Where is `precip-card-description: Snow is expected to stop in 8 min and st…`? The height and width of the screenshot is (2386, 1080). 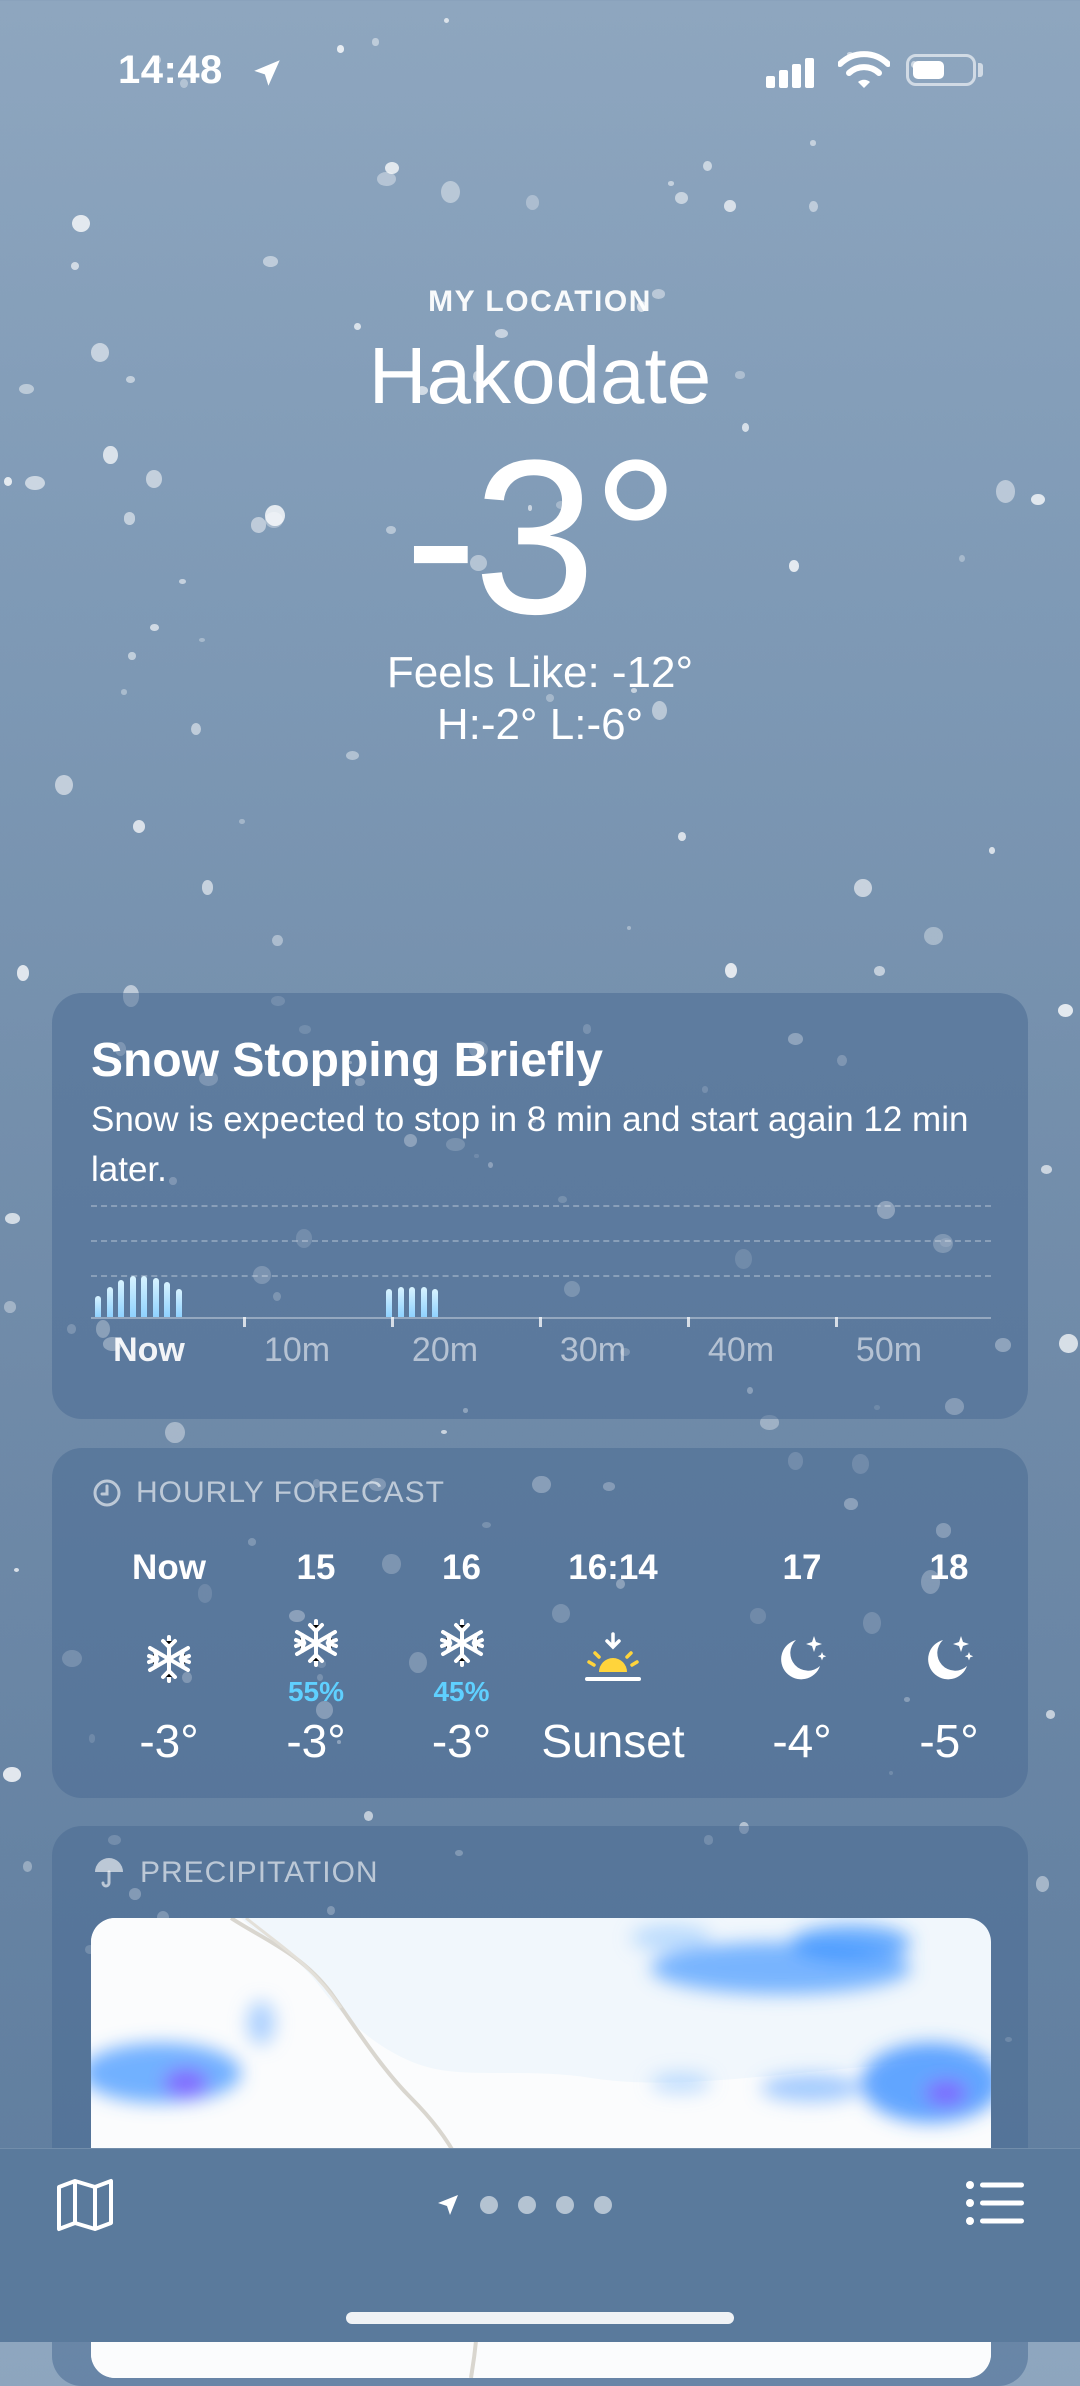
precip-card-description: Snow is expected to stop in 8 min and st… is located at coordinates (530, 1144).